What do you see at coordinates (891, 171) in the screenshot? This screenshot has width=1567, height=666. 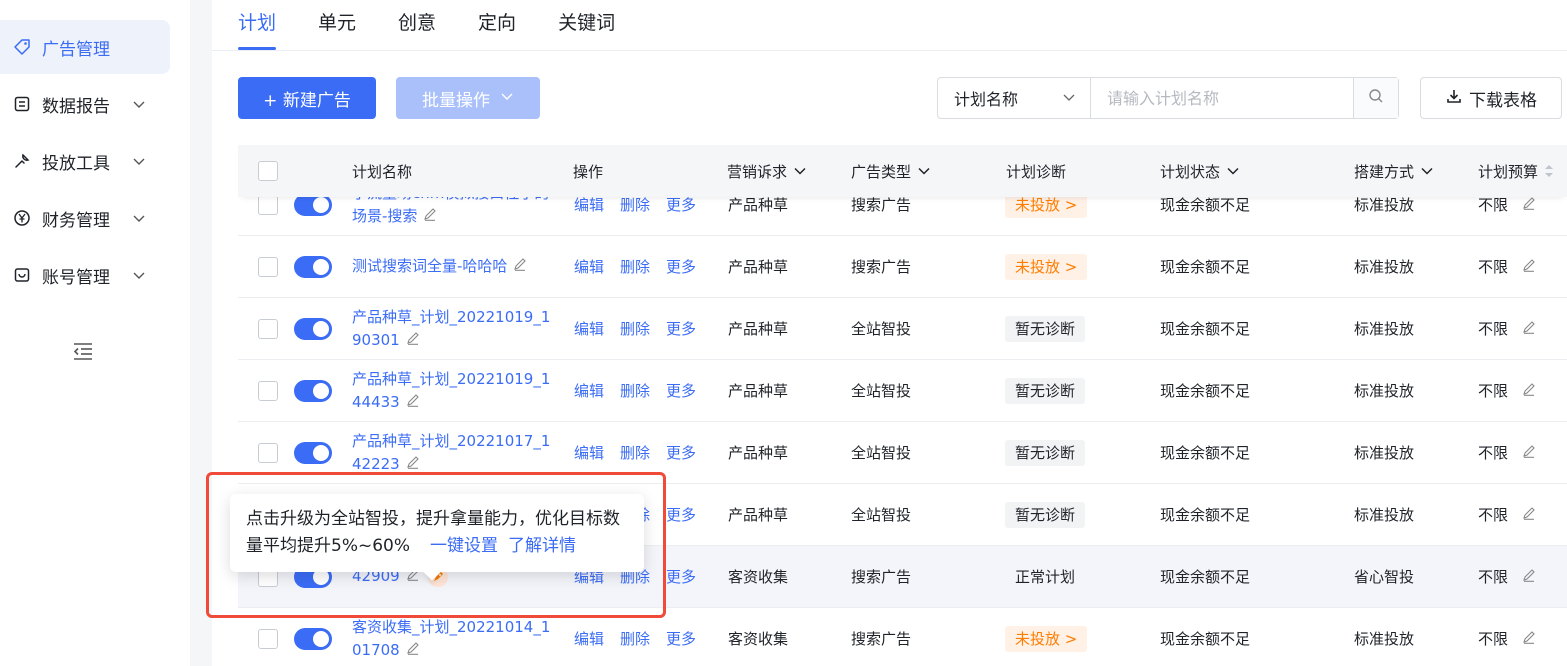 I see `header-ad-type: 广告类型` at bounding box center [891, 171].